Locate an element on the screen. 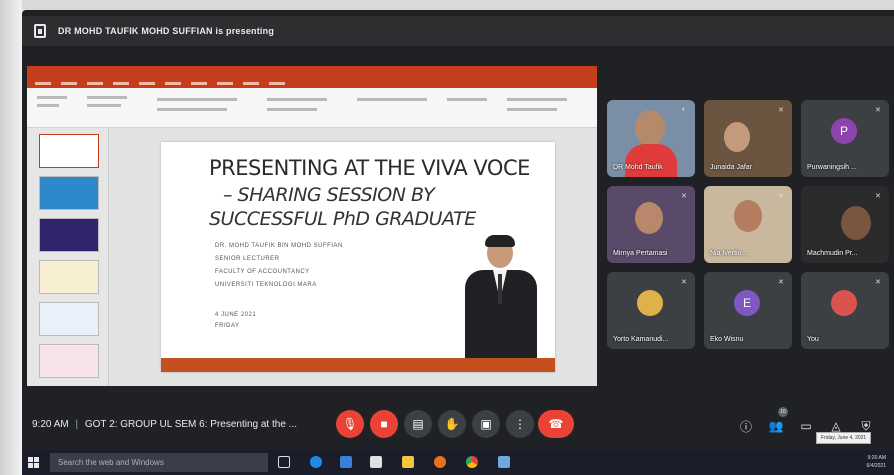 This screenshot has width=894, height=475. participant-count-badge: 10 is located at coordinates (783, 412).